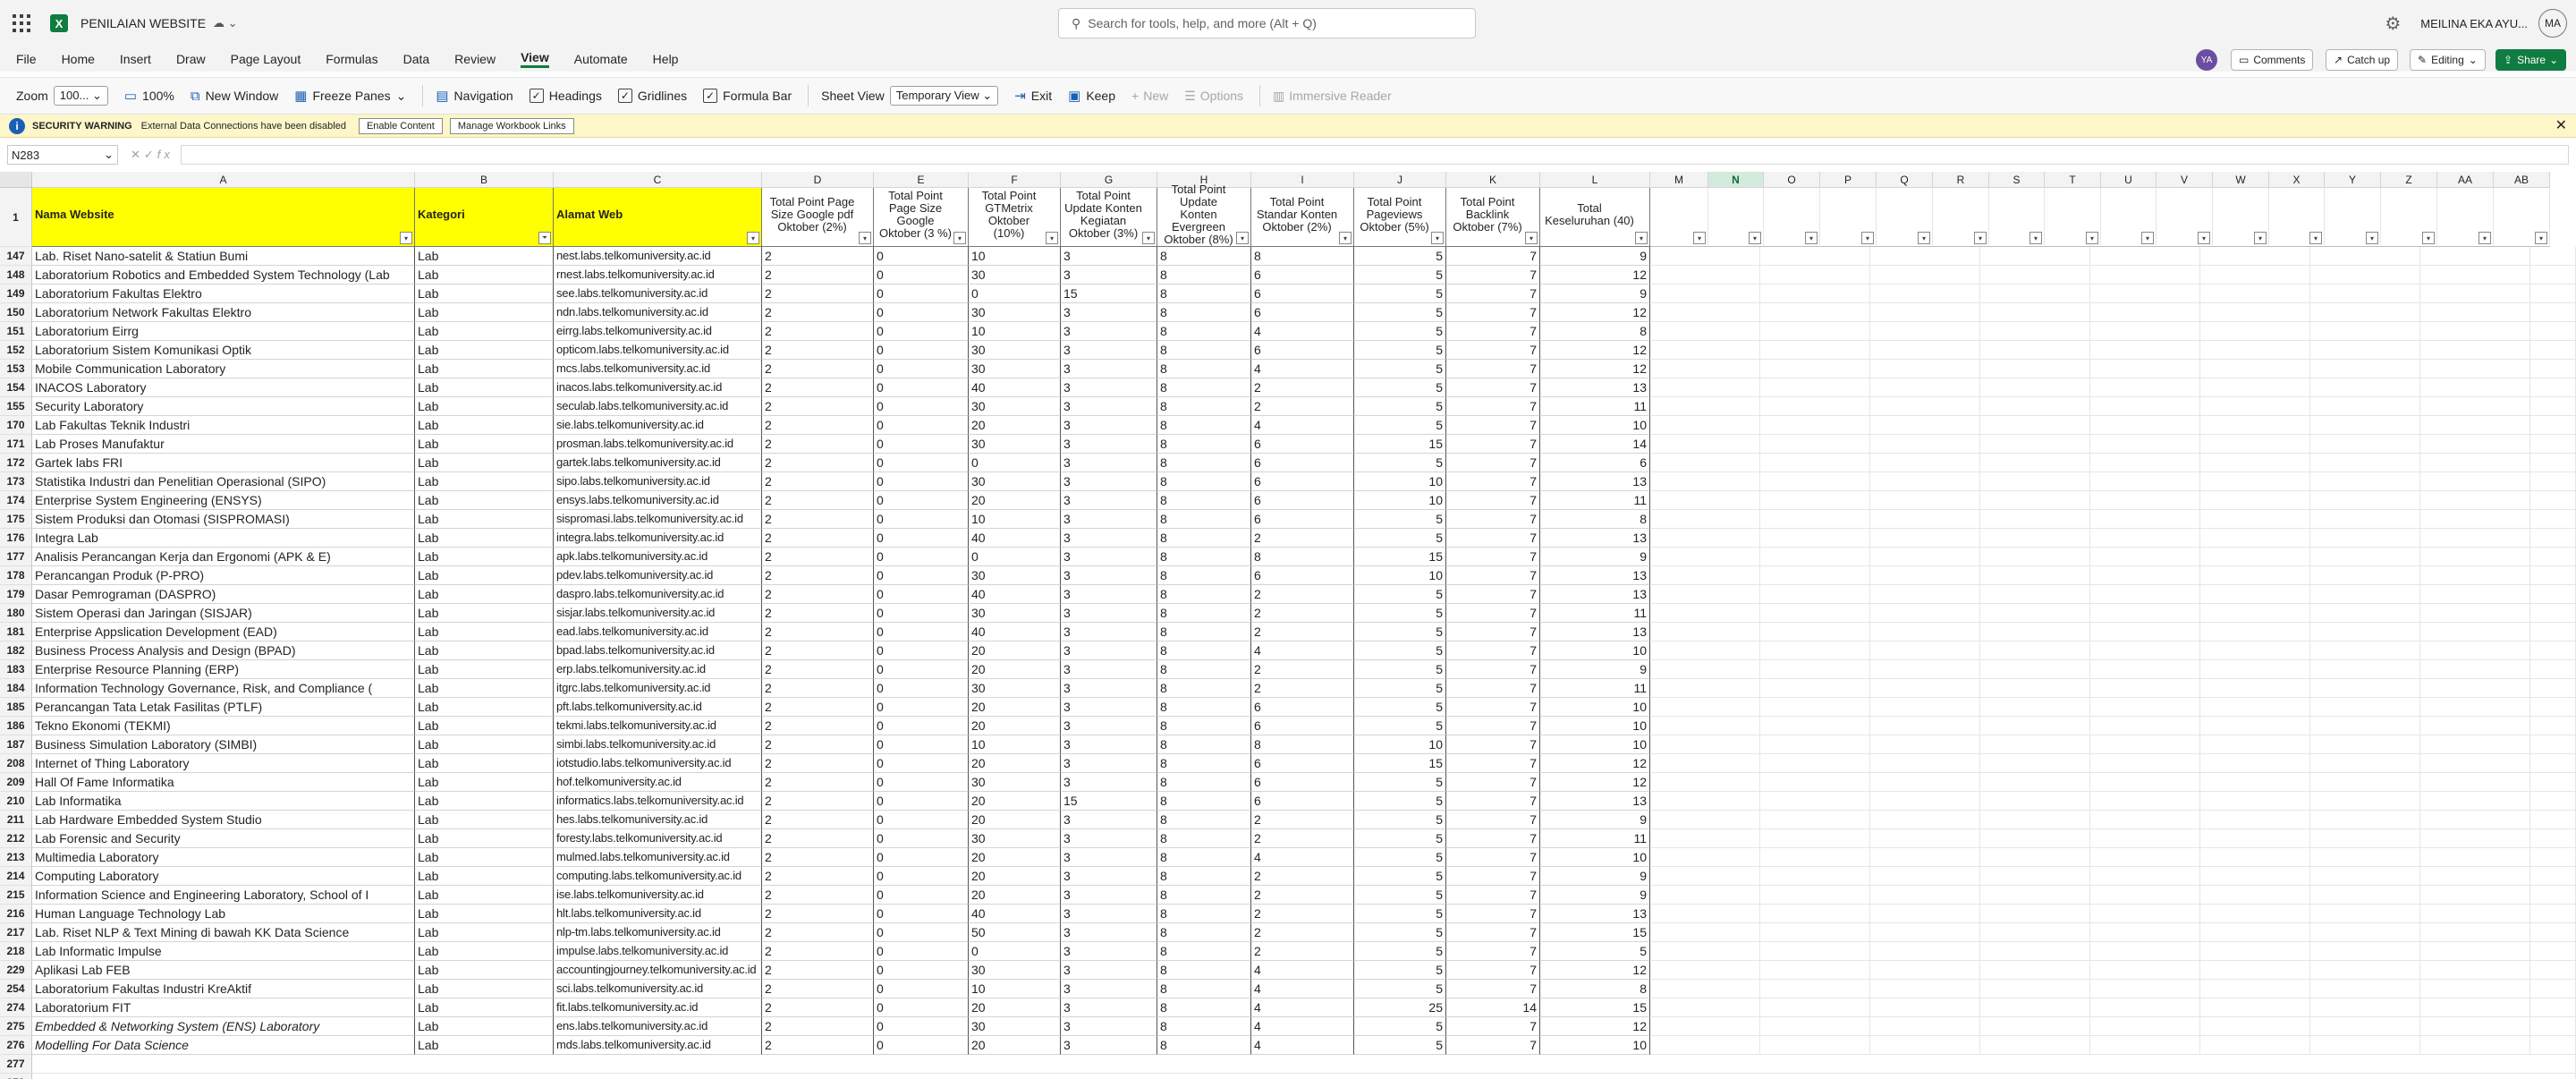 This screenshot has height=1079, width=2576. Describe the element at coordinates (223, 444) in the screenshot. I see `cell-a: Lab Proses Manufaktur` at that location.